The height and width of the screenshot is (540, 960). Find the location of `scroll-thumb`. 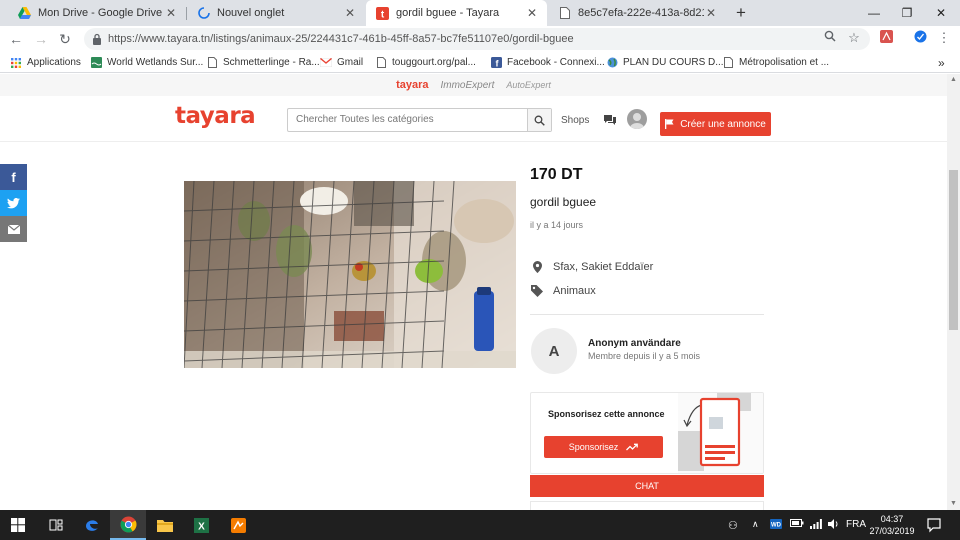

scroll-thumb is located at coordinates (953, 250).